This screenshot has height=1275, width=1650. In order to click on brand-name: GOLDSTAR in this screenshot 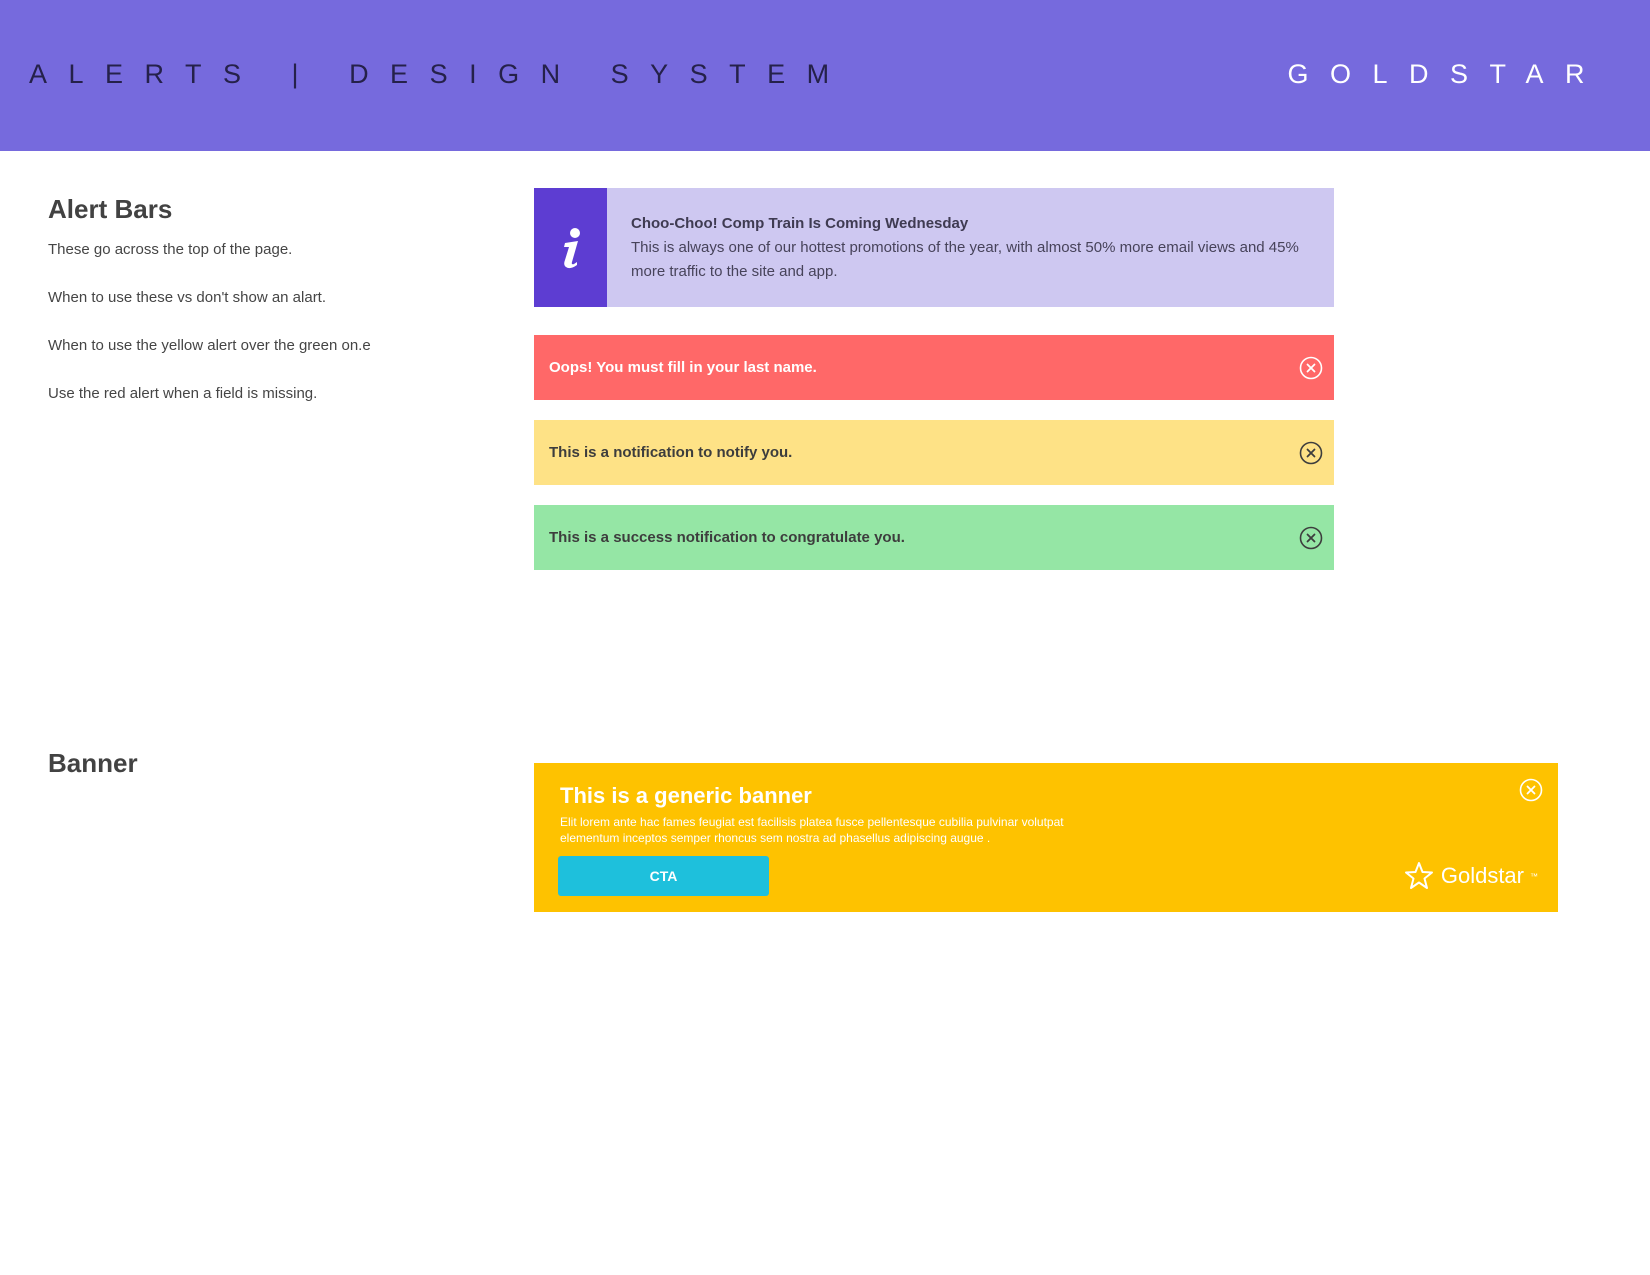, I will do `click(1446, 74)`.